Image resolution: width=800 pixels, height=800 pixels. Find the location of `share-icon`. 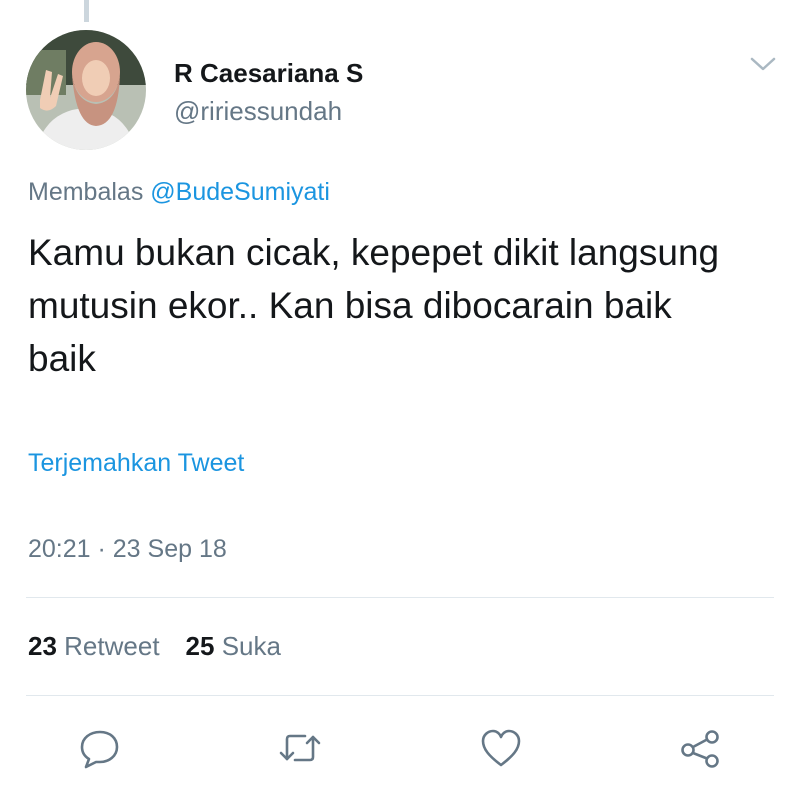

share-icon is located at coordinates (700, 748).